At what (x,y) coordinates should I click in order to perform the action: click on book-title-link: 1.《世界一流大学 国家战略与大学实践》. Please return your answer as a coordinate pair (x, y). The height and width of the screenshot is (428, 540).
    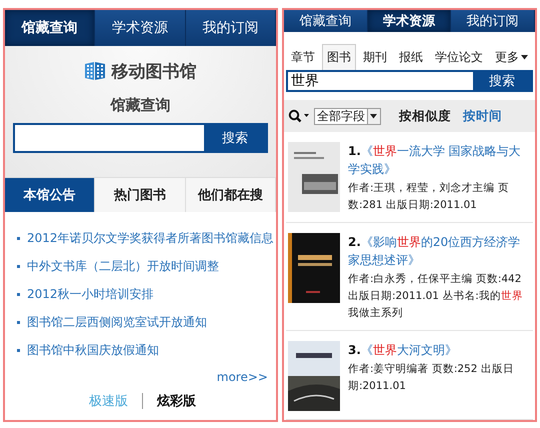
    Looking at the image, I should click on (439, 160).